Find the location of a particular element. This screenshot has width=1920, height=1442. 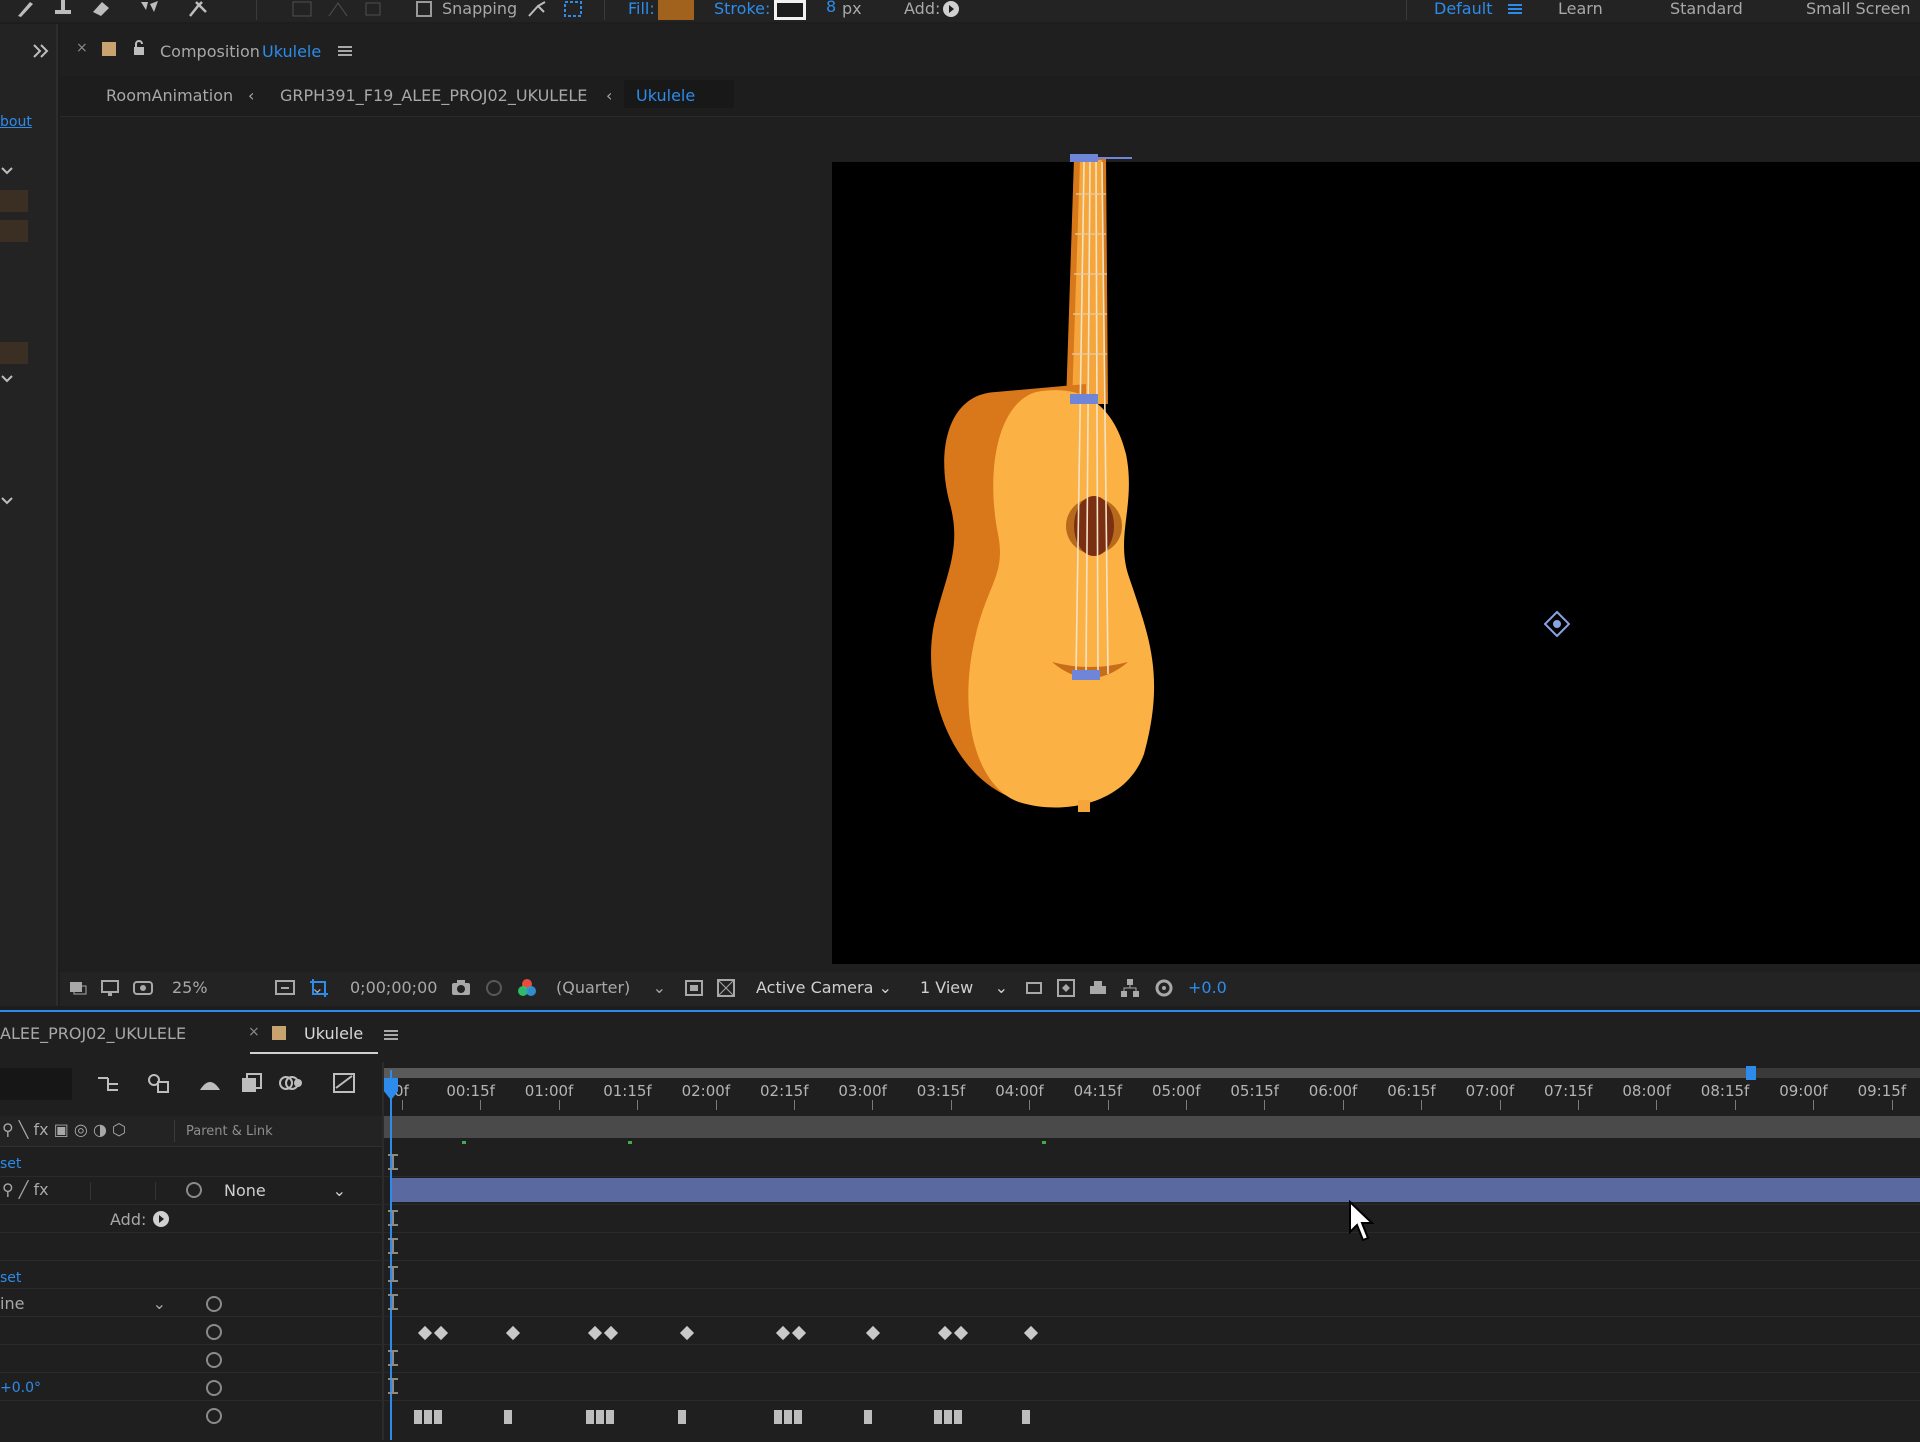

workspace-menu-icon is located at coordinates (1515, 9).